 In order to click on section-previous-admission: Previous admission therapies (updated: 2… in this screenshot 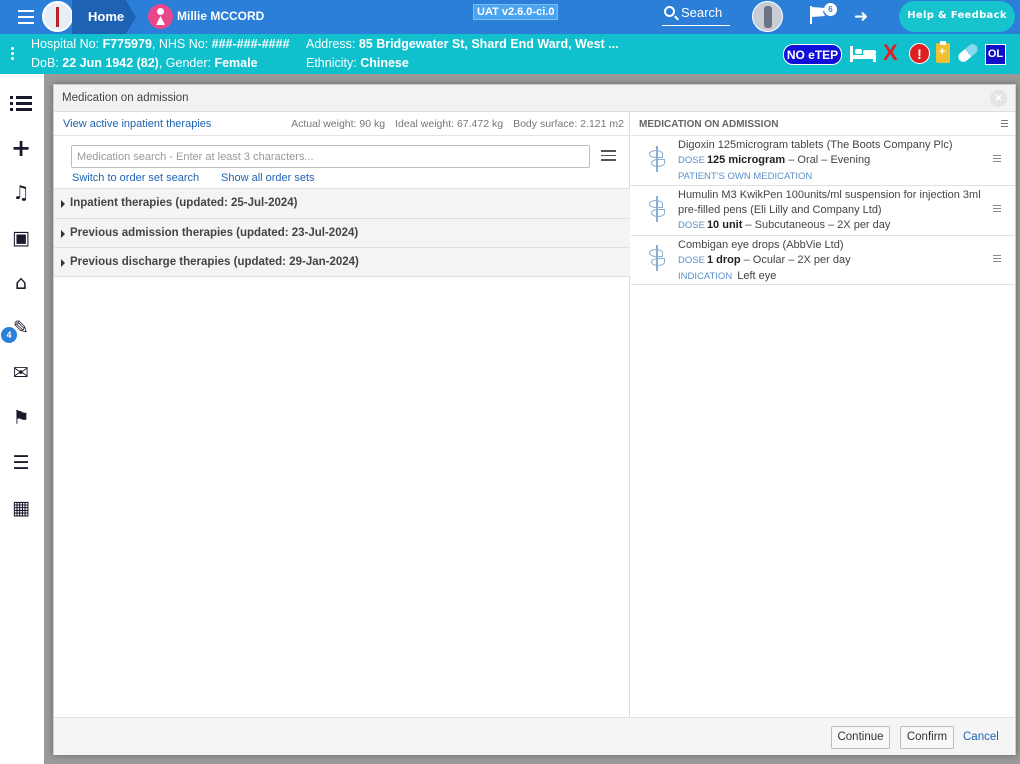, I will do `click(342, 233)`.